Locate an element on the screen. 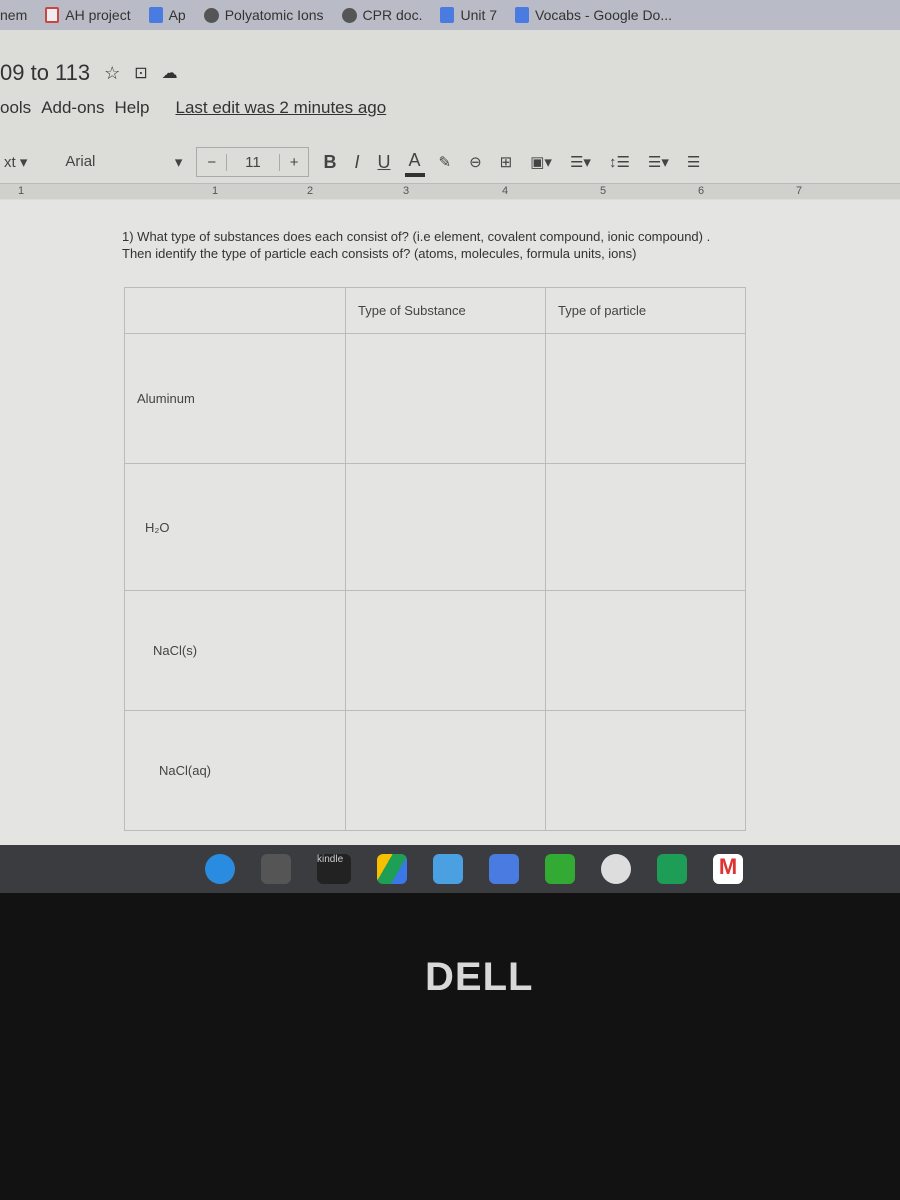  decrease-font-size-button: − is located at coordinates (212, 162).